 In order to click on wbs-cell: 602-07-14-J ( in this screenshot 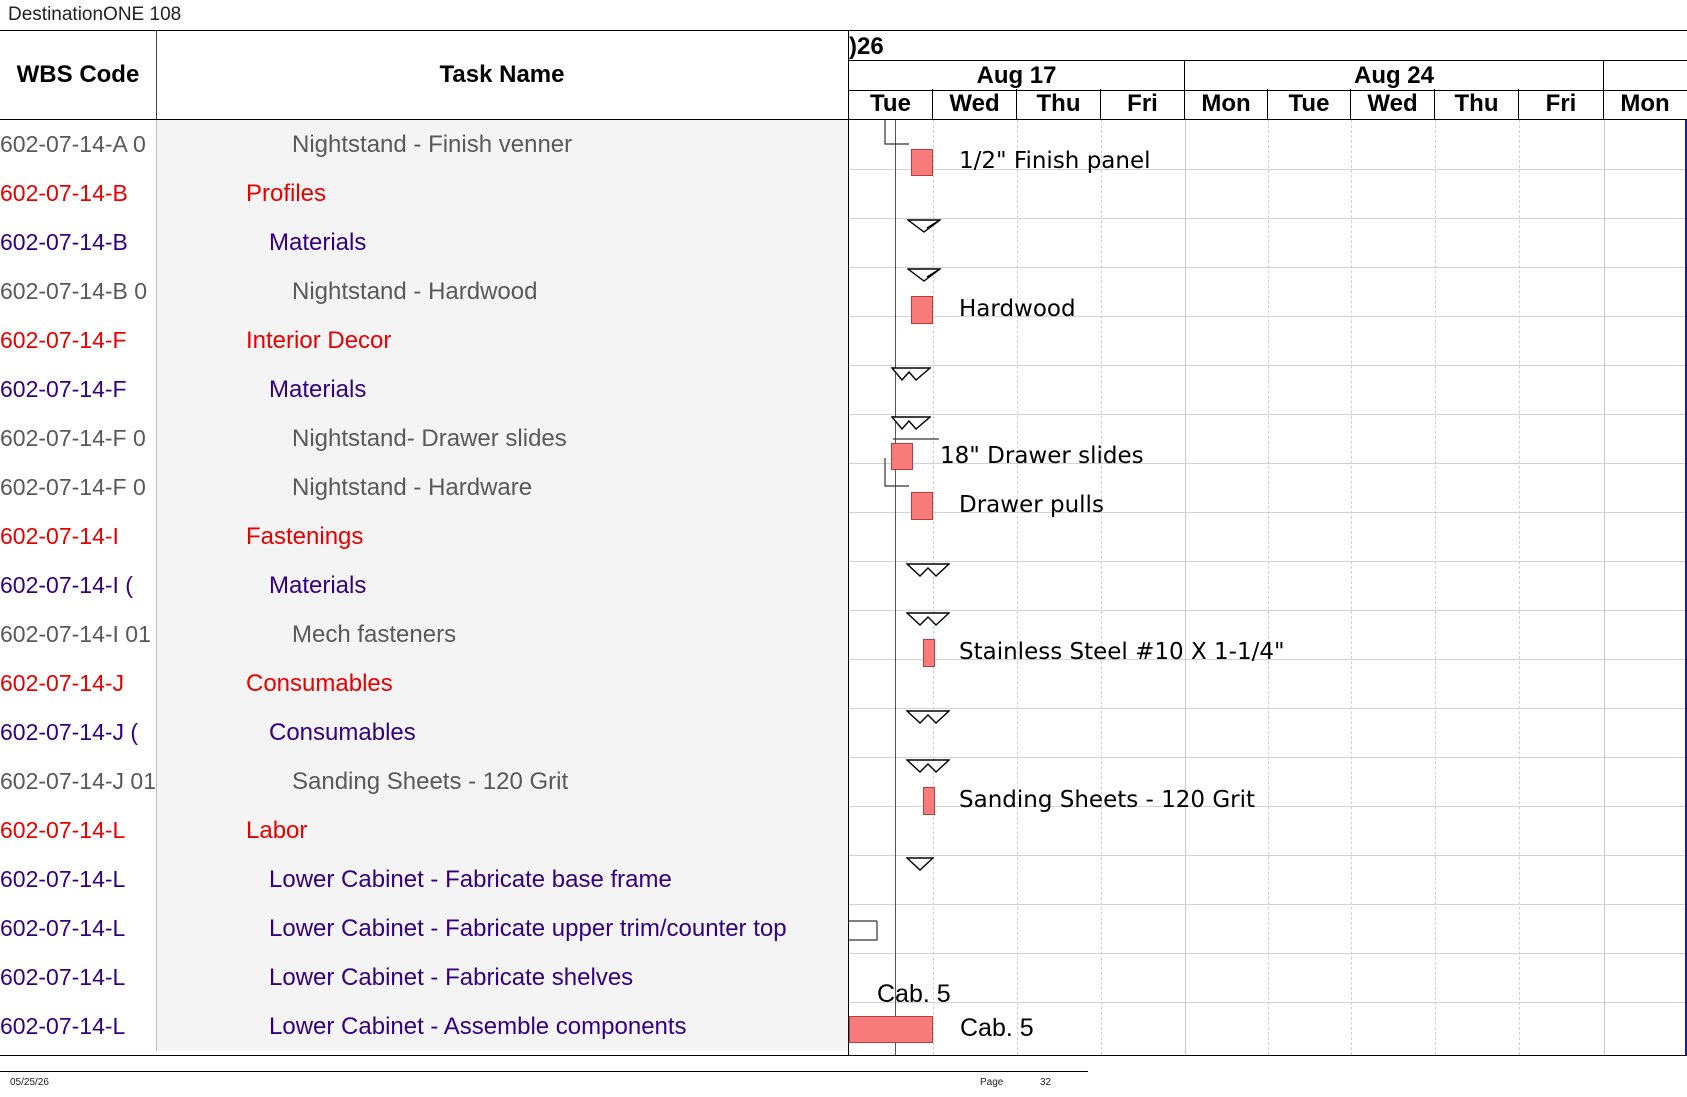, I will do `click(78, 732)`.